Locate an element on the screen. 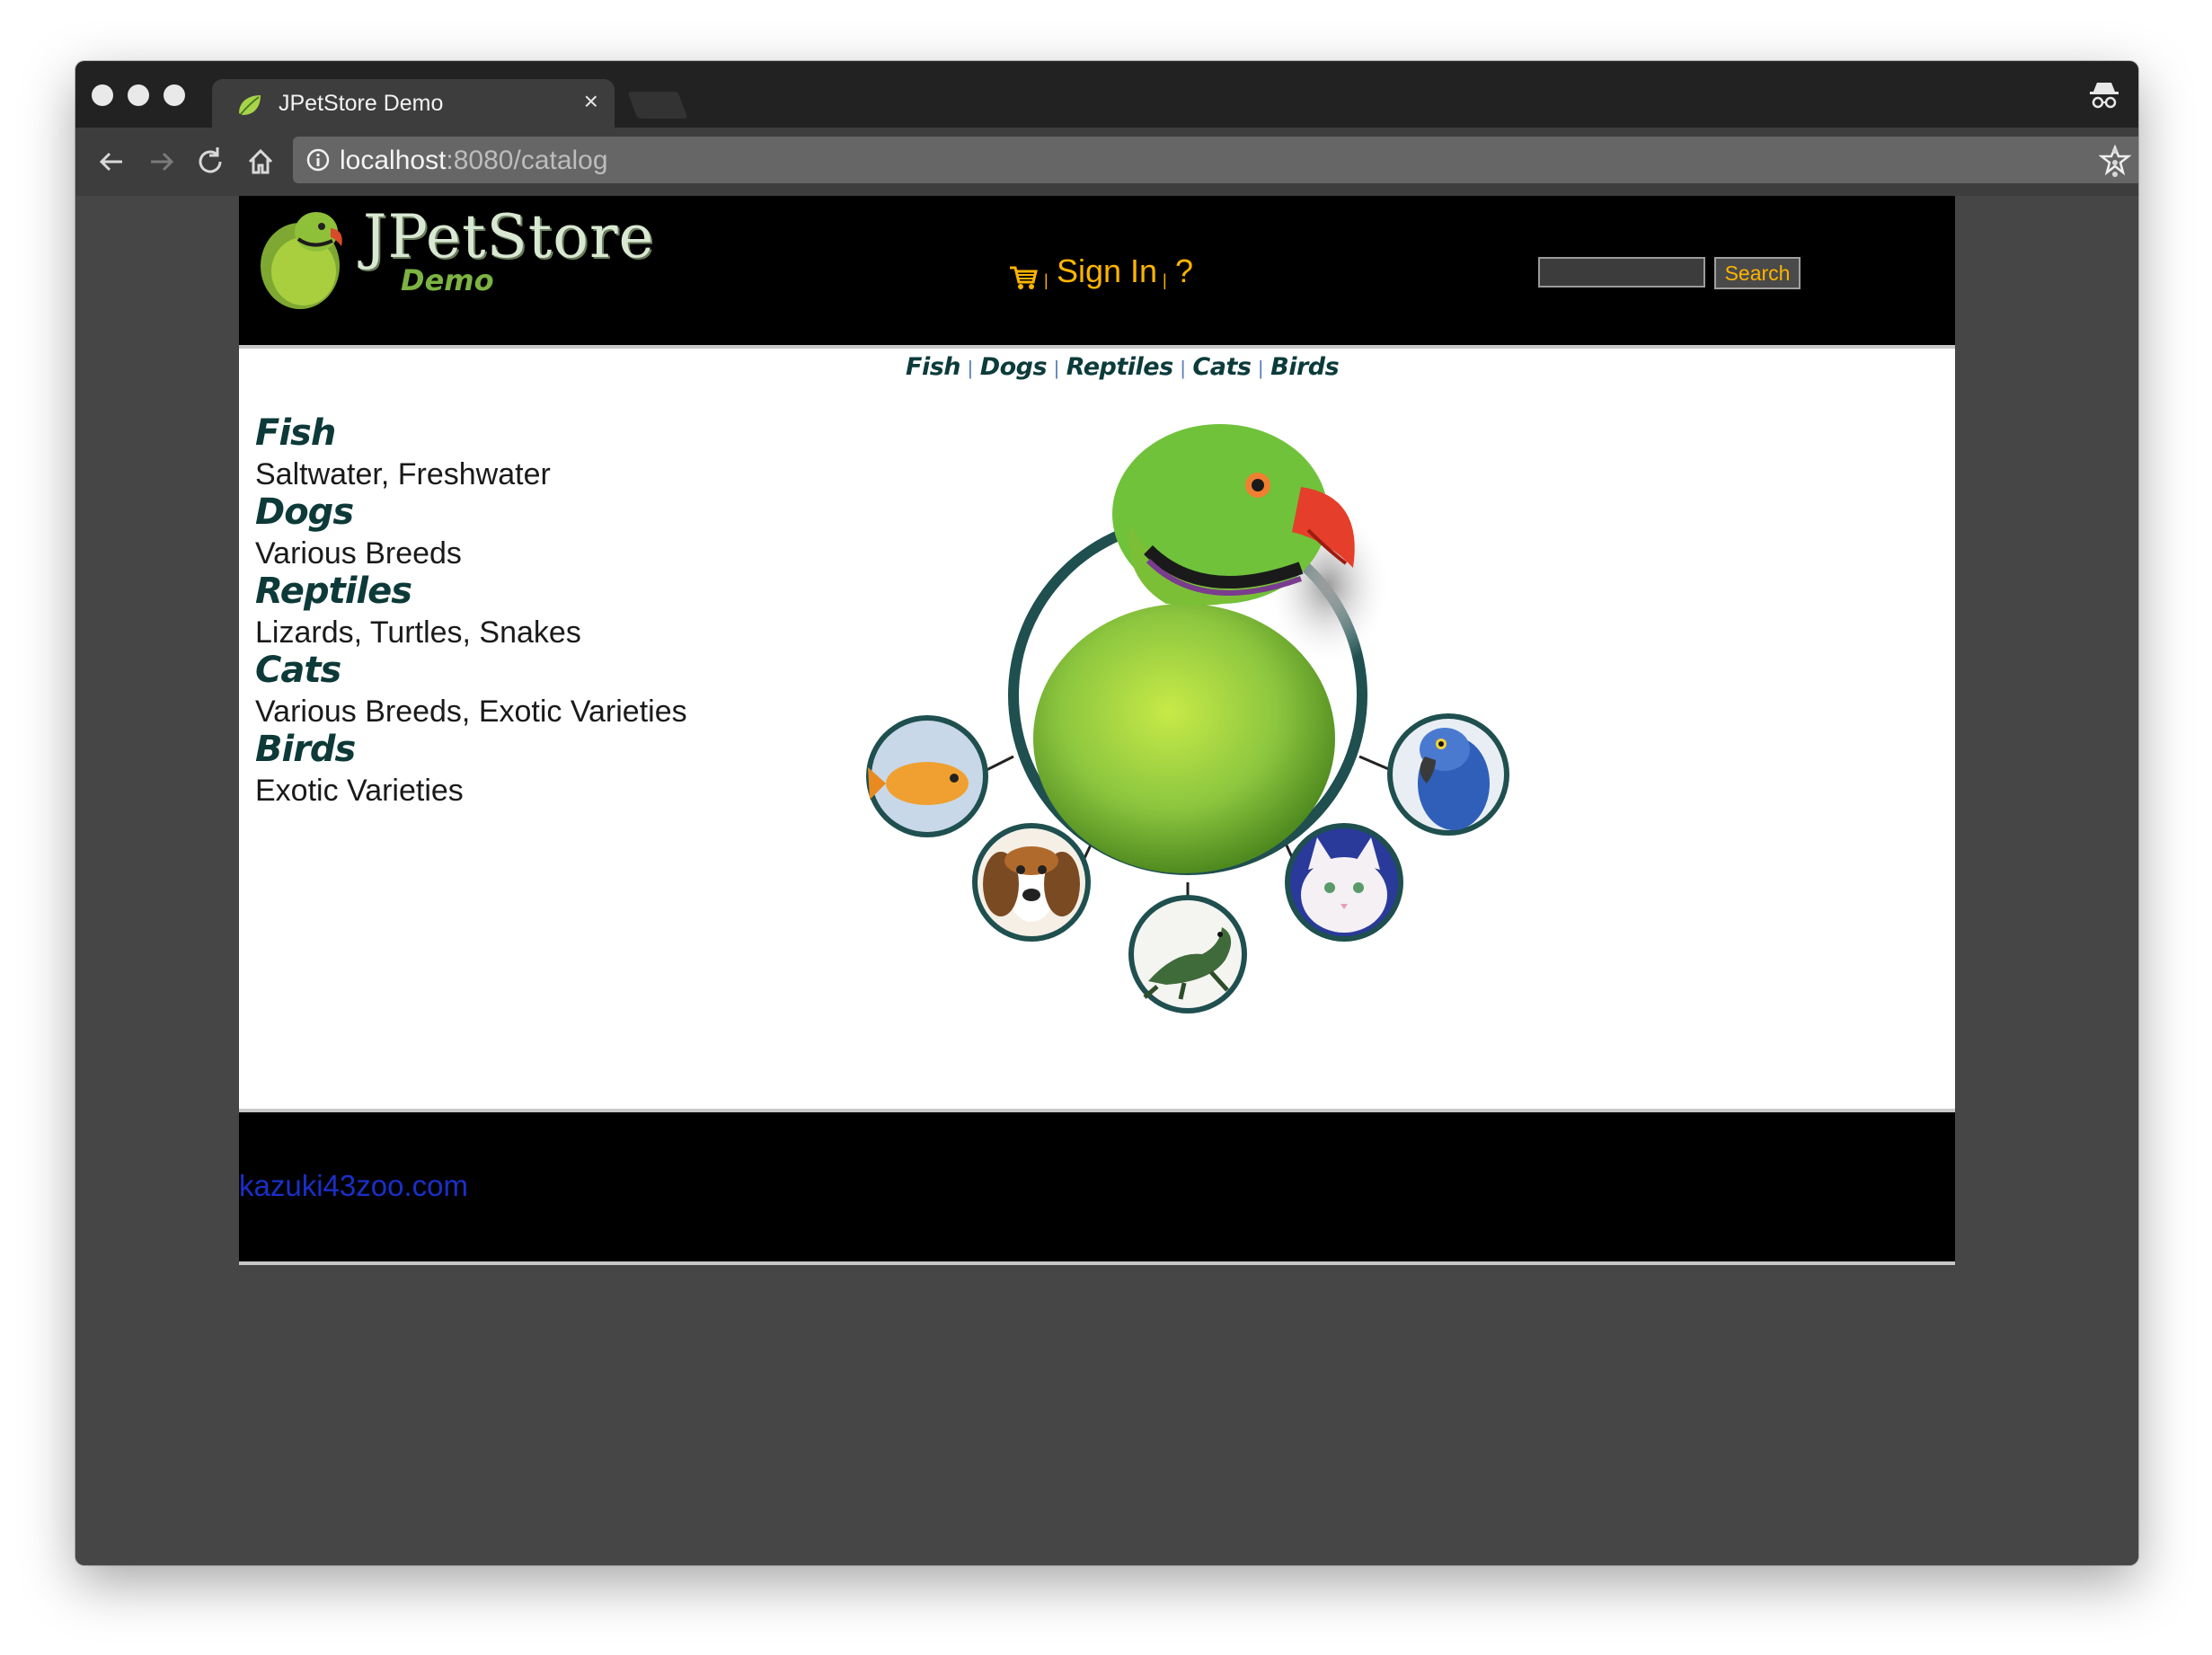 The image size is (2212, 1655). category-cats: Cats Various Breeds, Exotic Varieties is located at coordinates (569, 690).